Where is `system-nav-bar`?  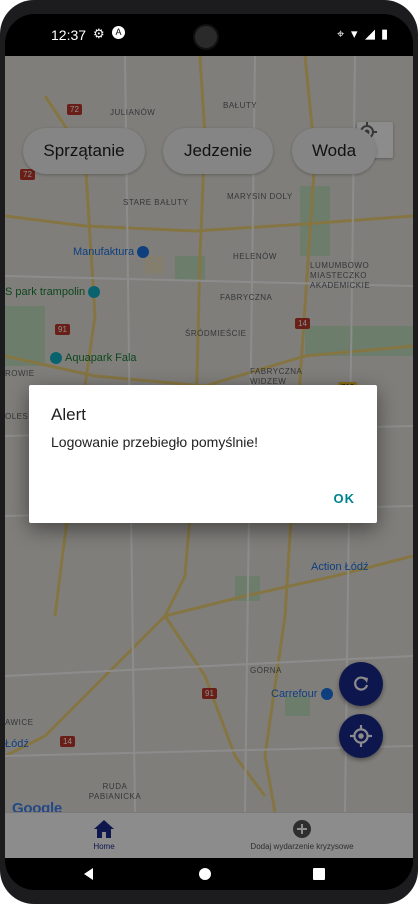 system-nav-bar is located at coordinates (209, 874).